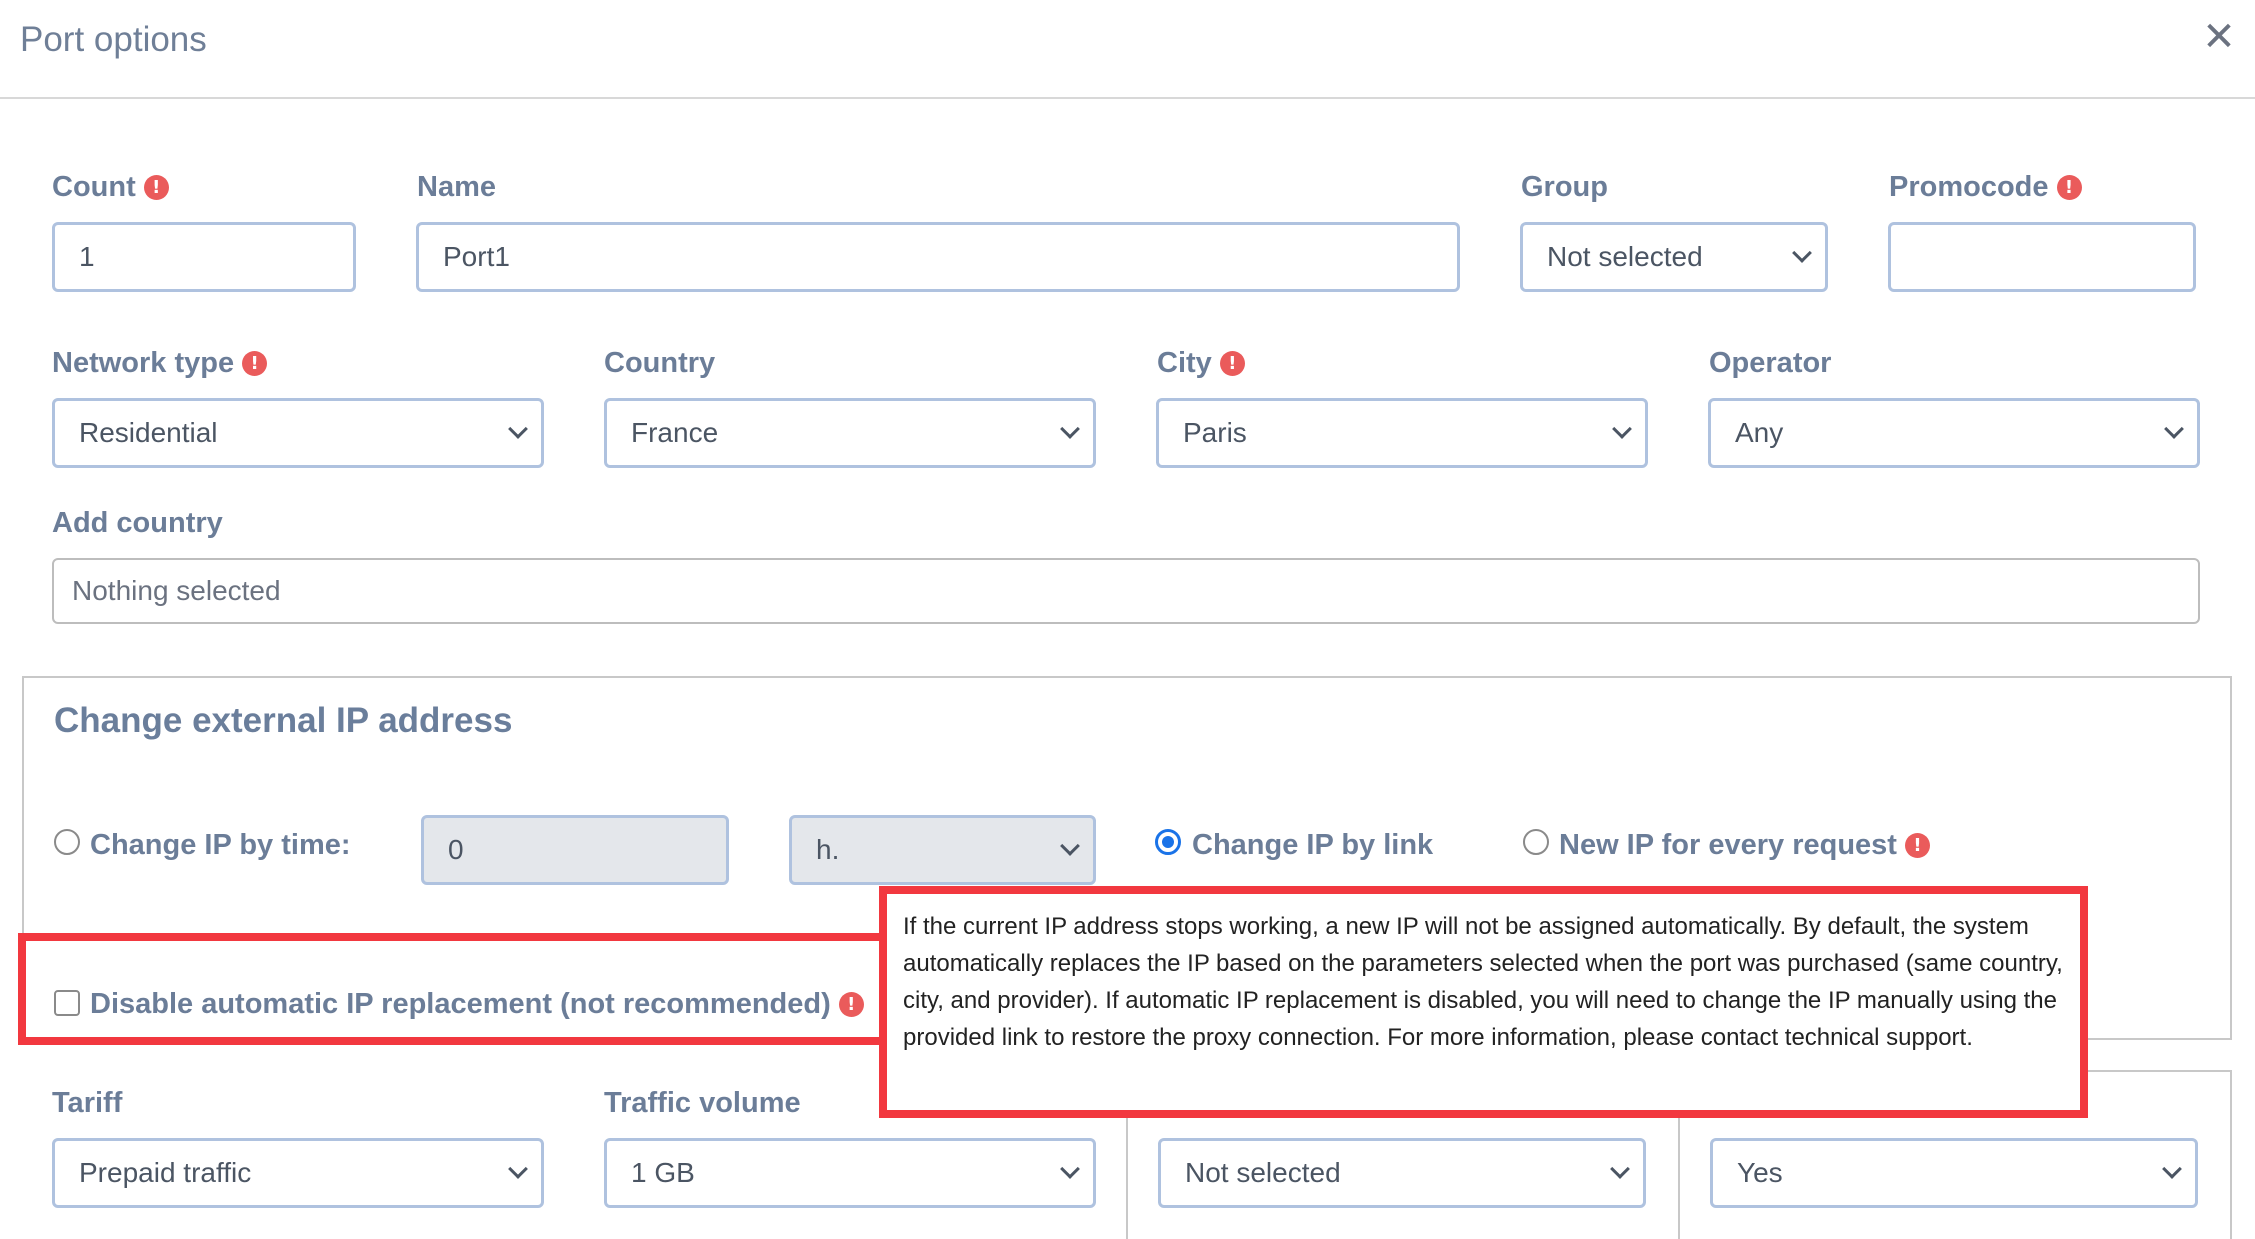 The width and height of the screenshot is (2255, 1239). Describe the element at coordinates (575, 850) in the screenshot. I see `change-ip-interval-input: 0` at that location.